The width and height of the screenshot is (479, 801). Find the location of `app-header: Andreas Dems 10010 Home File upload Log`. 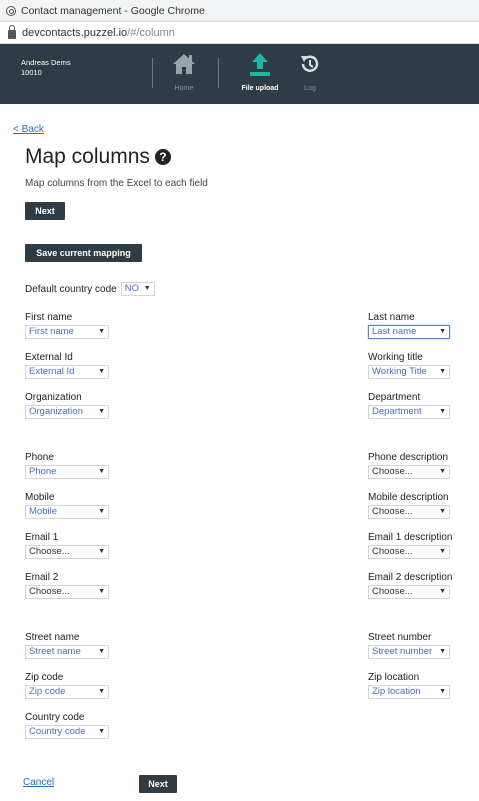

app-header: Andreas Dems 10010 Home File upload Log is located at coordinates (239, 74).